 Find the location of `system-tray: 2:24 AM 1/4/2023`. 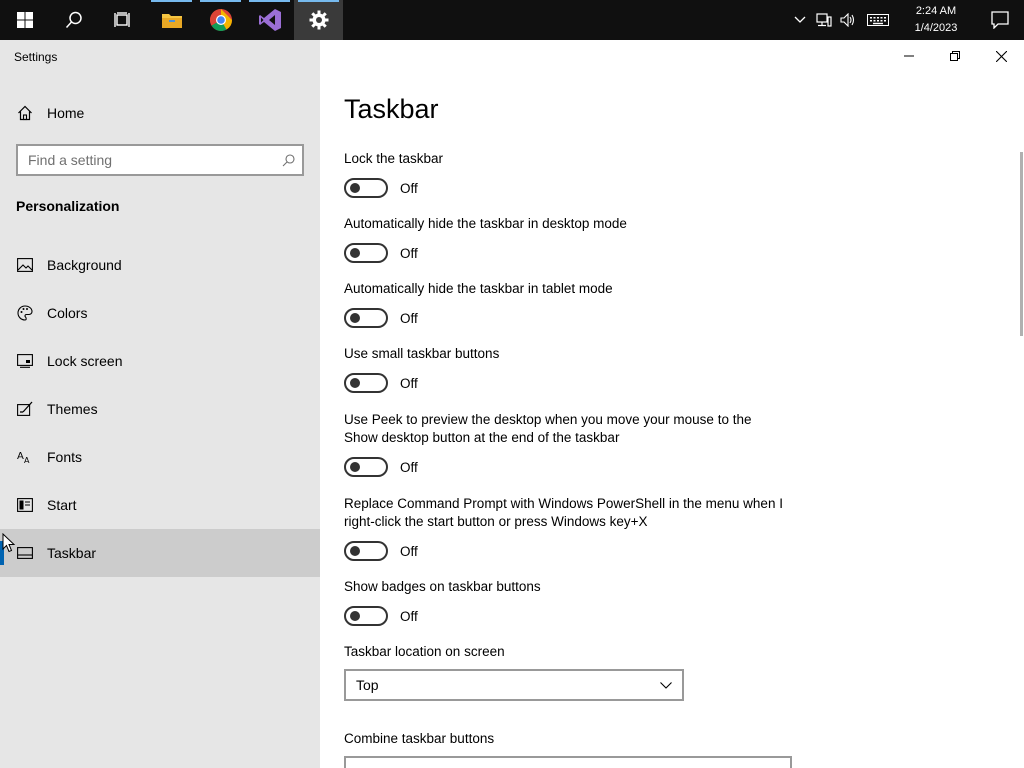

system-tray: 2:24 AM 1/4/2023 is located at coordinates (906, 20).